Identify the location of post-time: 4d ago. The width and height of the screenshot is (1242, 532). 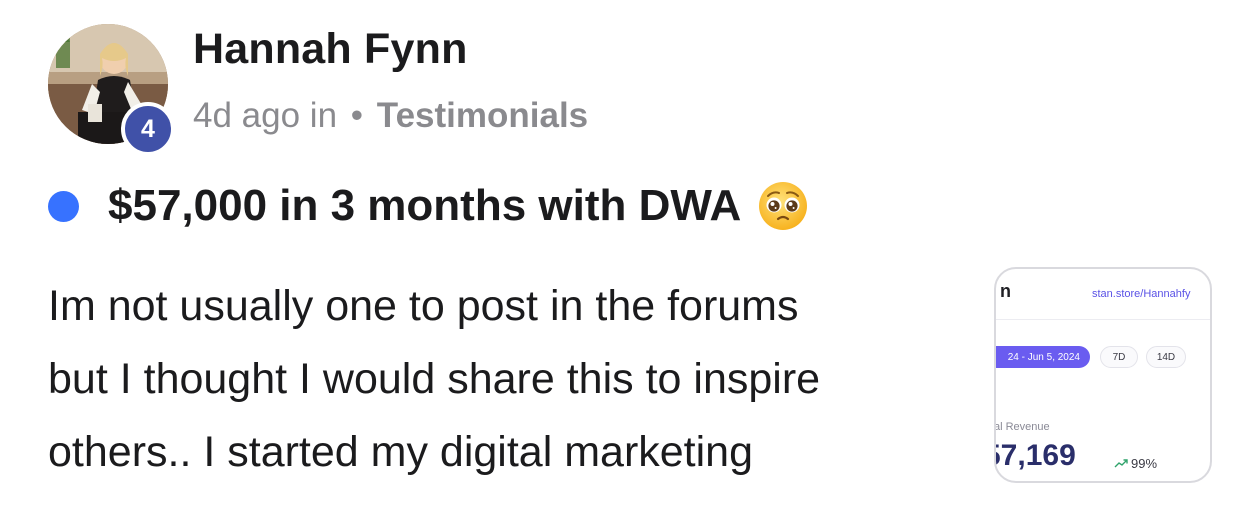
(247, 115).